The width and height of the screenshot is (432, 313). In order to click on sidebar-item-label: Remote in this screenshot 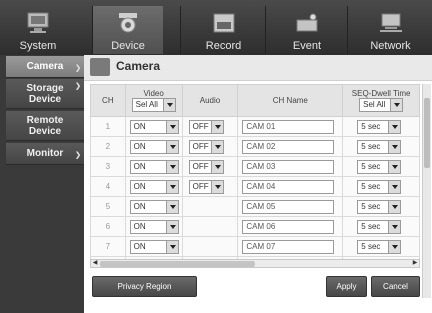, I will do `click(45, 120)`.